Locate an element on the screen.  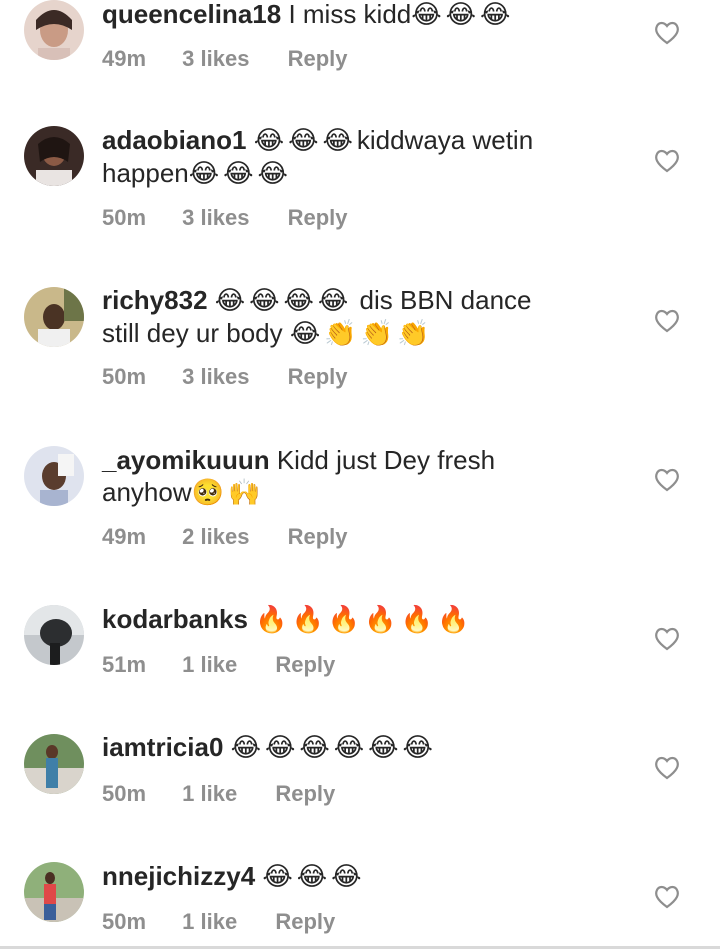
emoji-laugh-icon: 😂😂😂😂 is located at coordinates (283, 301).